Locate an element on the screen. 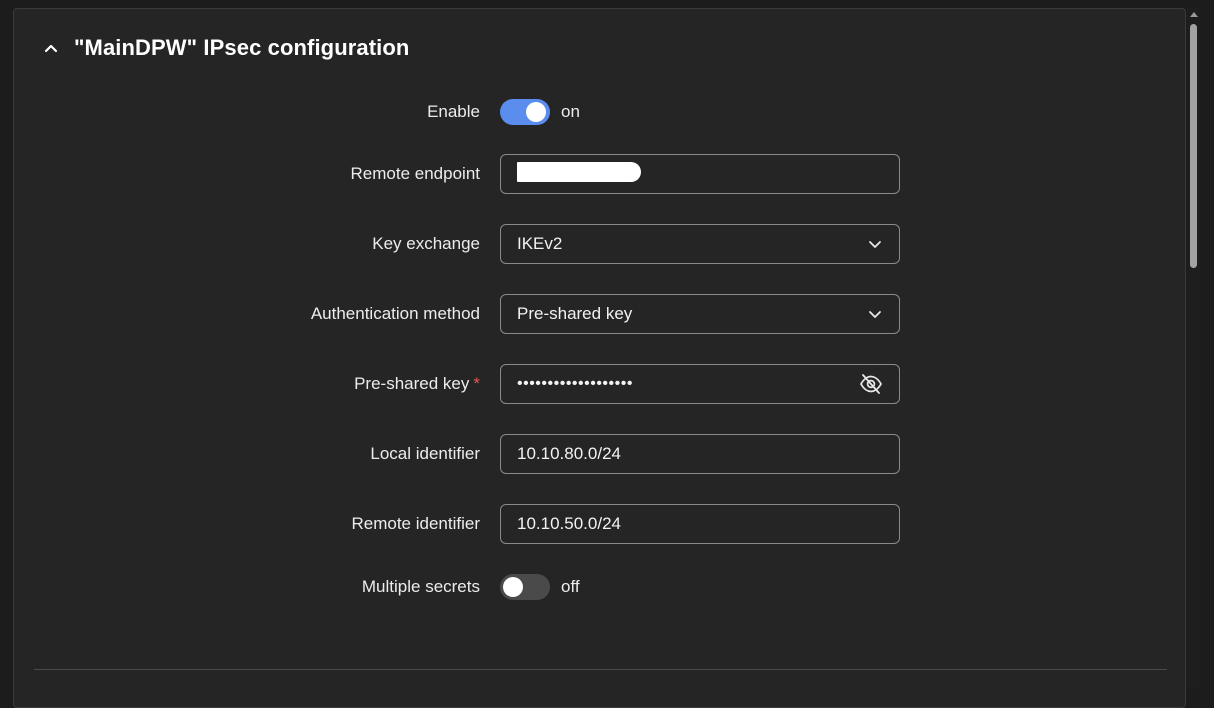  remote-endpoint-value is located at coordinates (700, 174).